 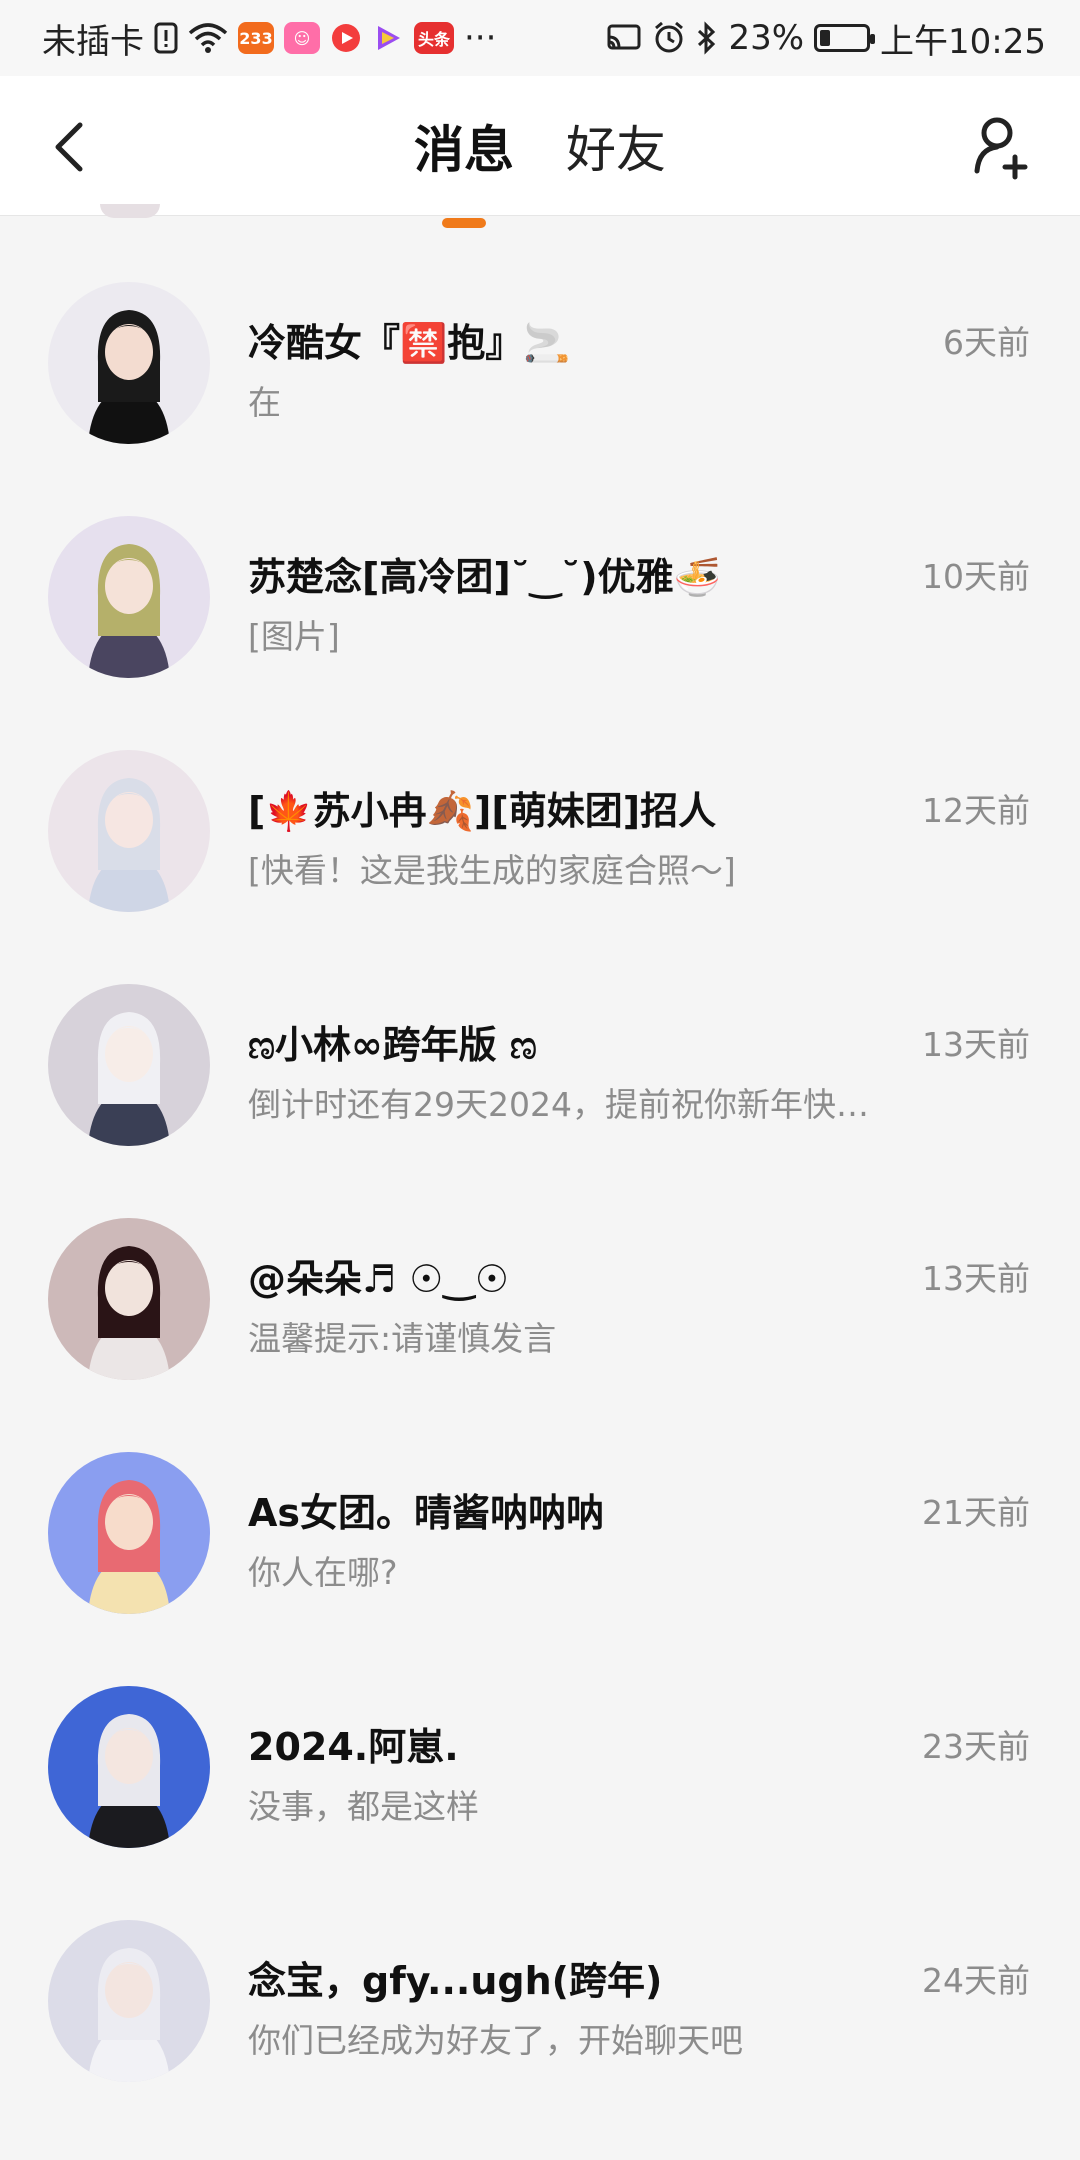 I want to click on chat-item: [🍁苏小冉🍂][萌妹团]招人 [快看！这是我生成的家庭合照～] 12天前, so click(x=540, y=801).